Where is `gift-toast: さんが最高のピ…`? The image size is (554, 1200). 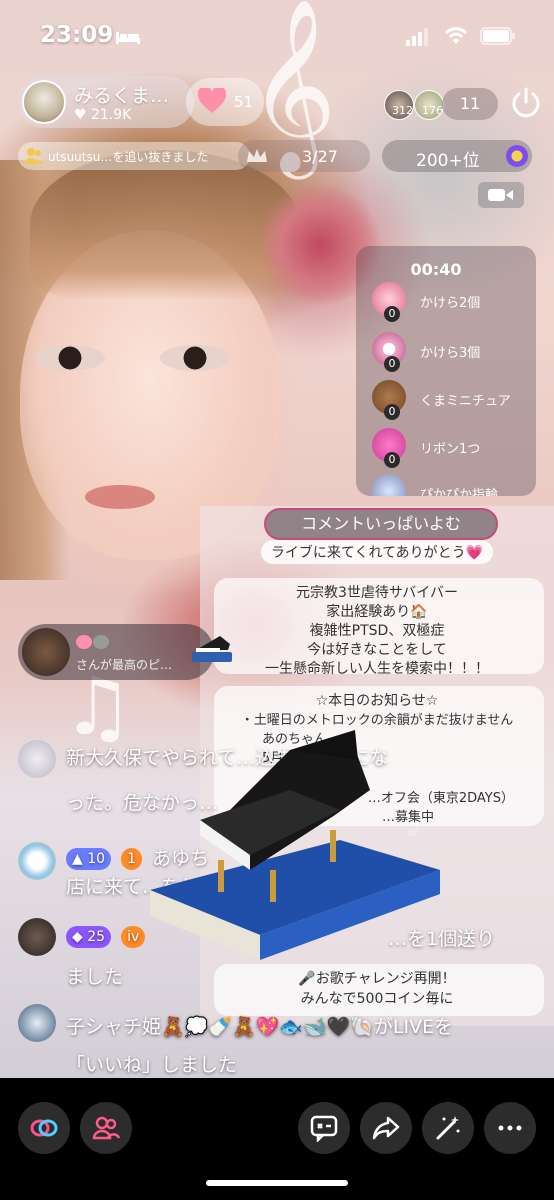
gift-toast: さんが最高のピ… is located at coordinates (116, 652).